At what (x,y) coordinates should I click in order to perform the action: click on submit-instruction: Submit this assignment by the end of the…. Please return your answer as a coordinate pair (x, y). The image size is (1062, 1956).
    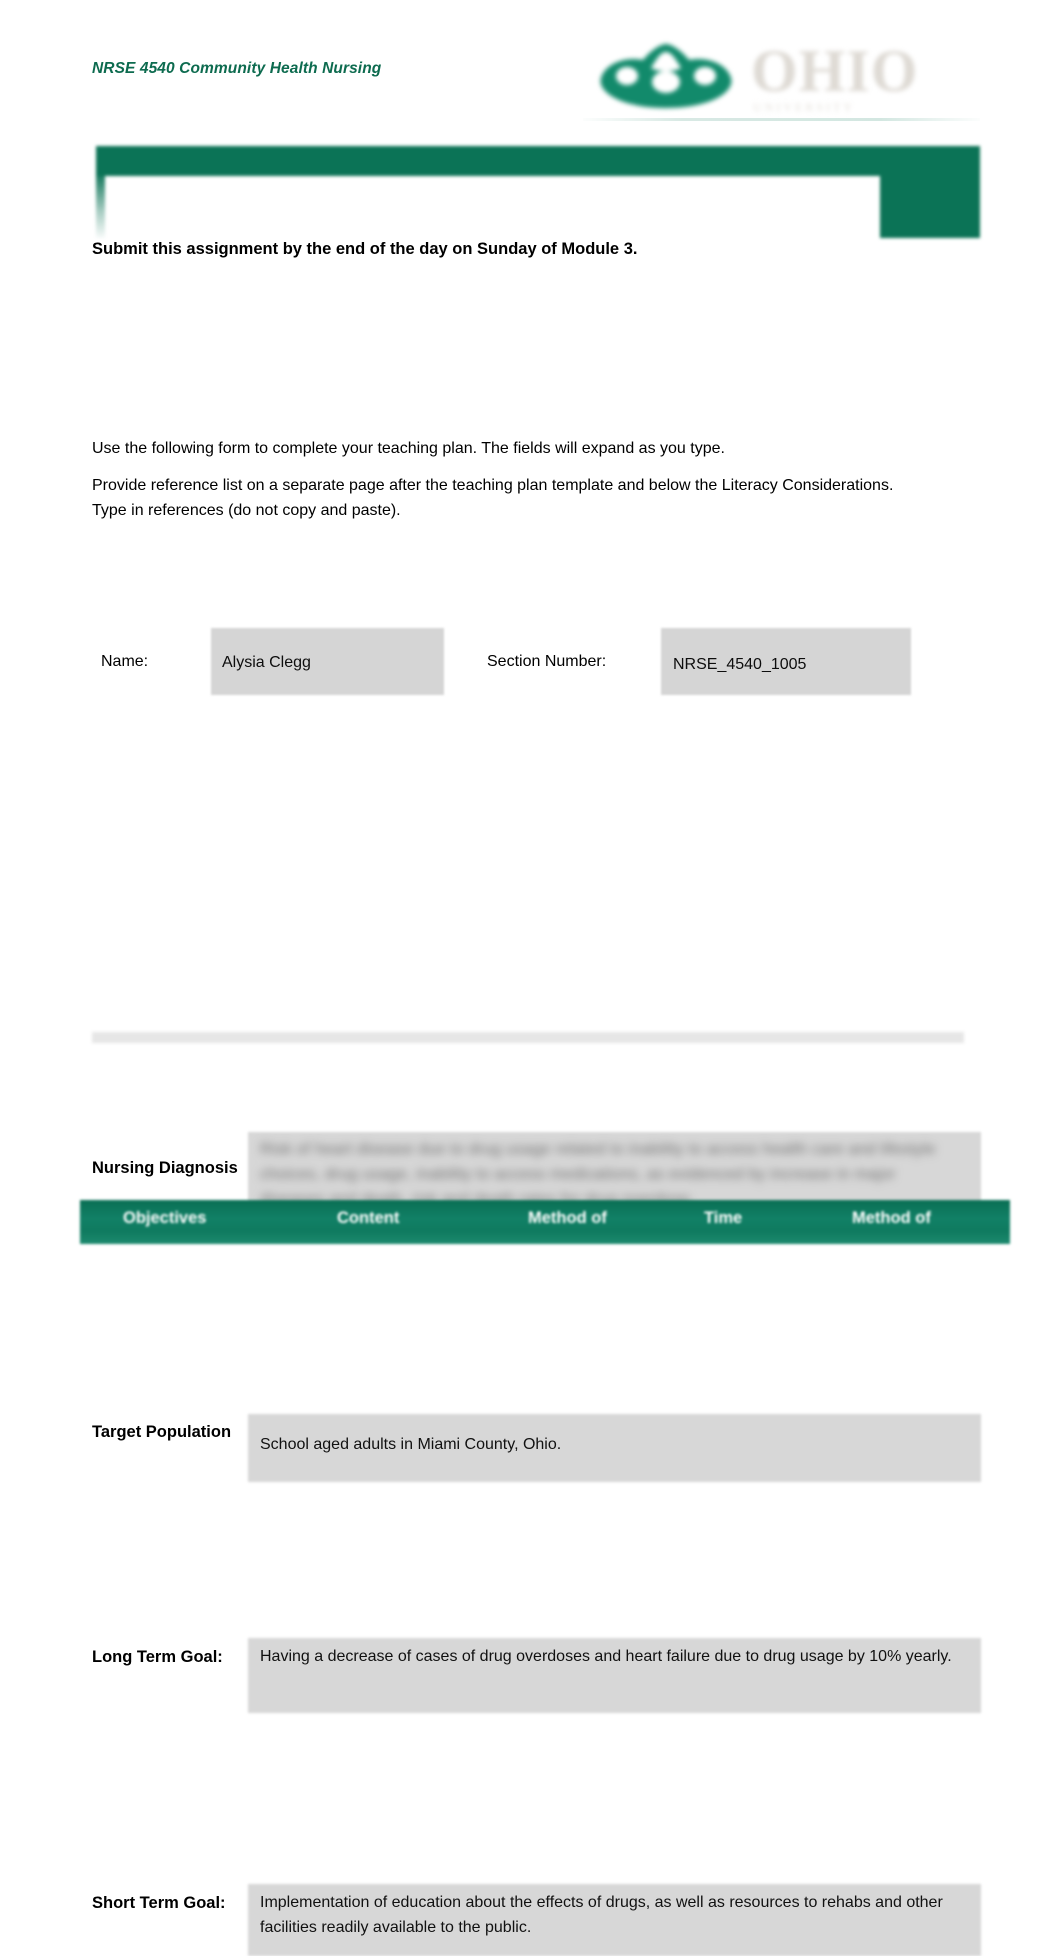
    Looking at the image, I should click on (365, 249).